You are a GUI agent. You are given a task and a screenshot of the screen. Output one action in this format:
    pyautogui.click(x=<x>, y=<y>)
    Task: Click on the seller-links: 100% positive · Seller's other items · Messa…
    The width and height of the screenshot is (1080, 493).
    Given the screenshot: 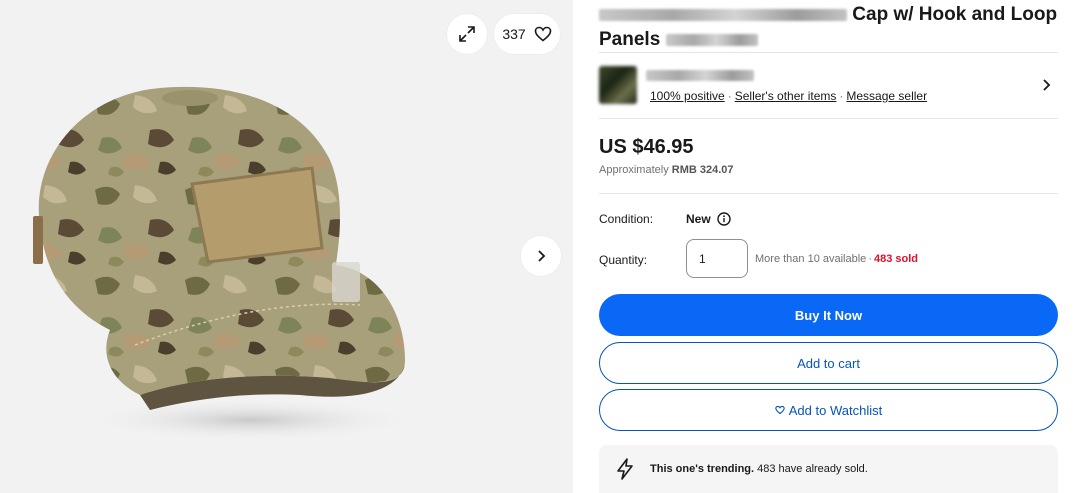 What is the action you would take?
    pyautogui.click(x=789, y=96)
    